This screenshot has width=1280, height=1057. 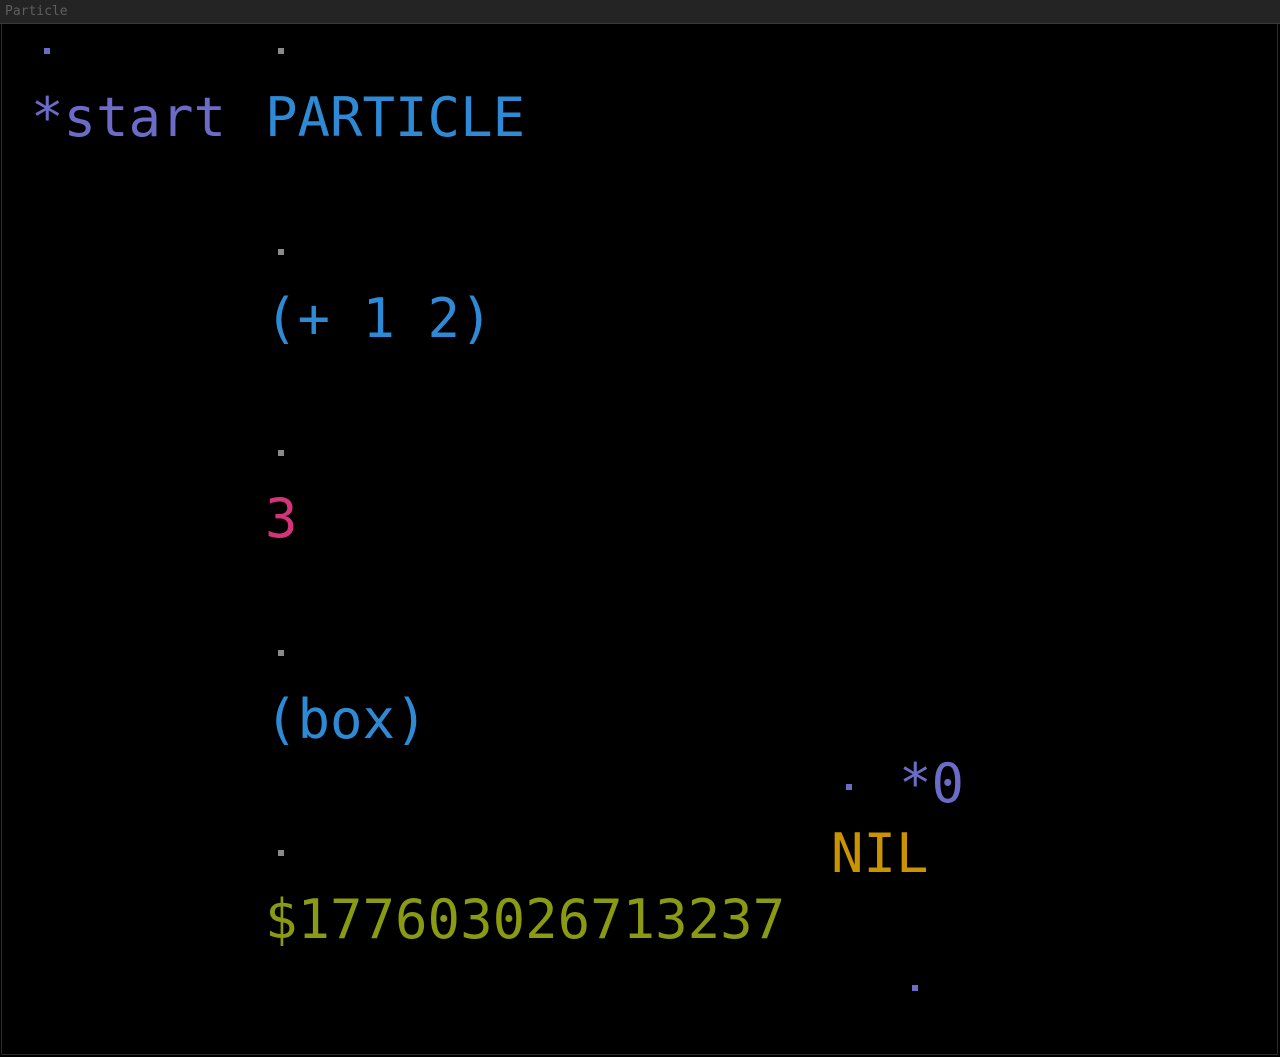 What do you see at coordinates (915, 988) in the screenshot?
I see `box-end-dot` at bounding box center [915, 988].